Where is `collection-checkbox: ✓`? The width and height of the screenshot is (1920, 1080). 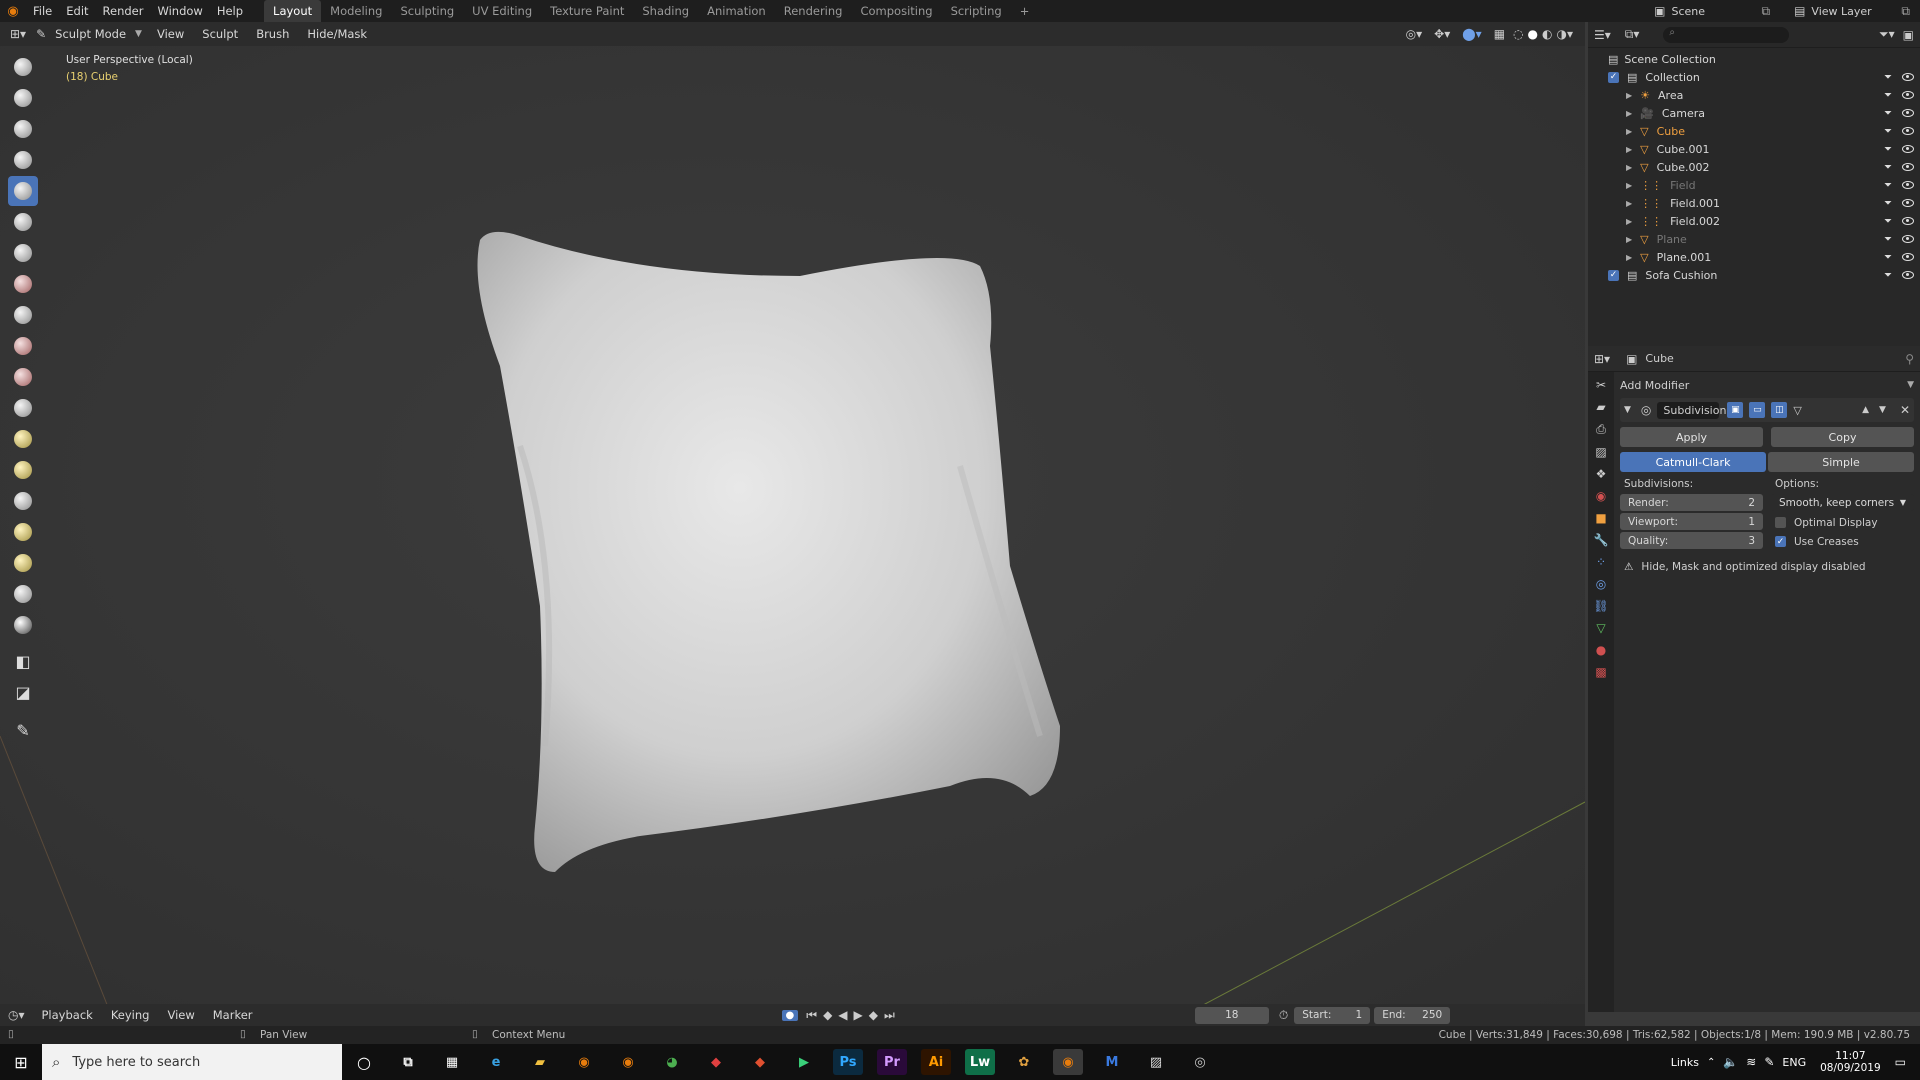 collection-checkbox: ✓ is located at coordinates (1613, 77).